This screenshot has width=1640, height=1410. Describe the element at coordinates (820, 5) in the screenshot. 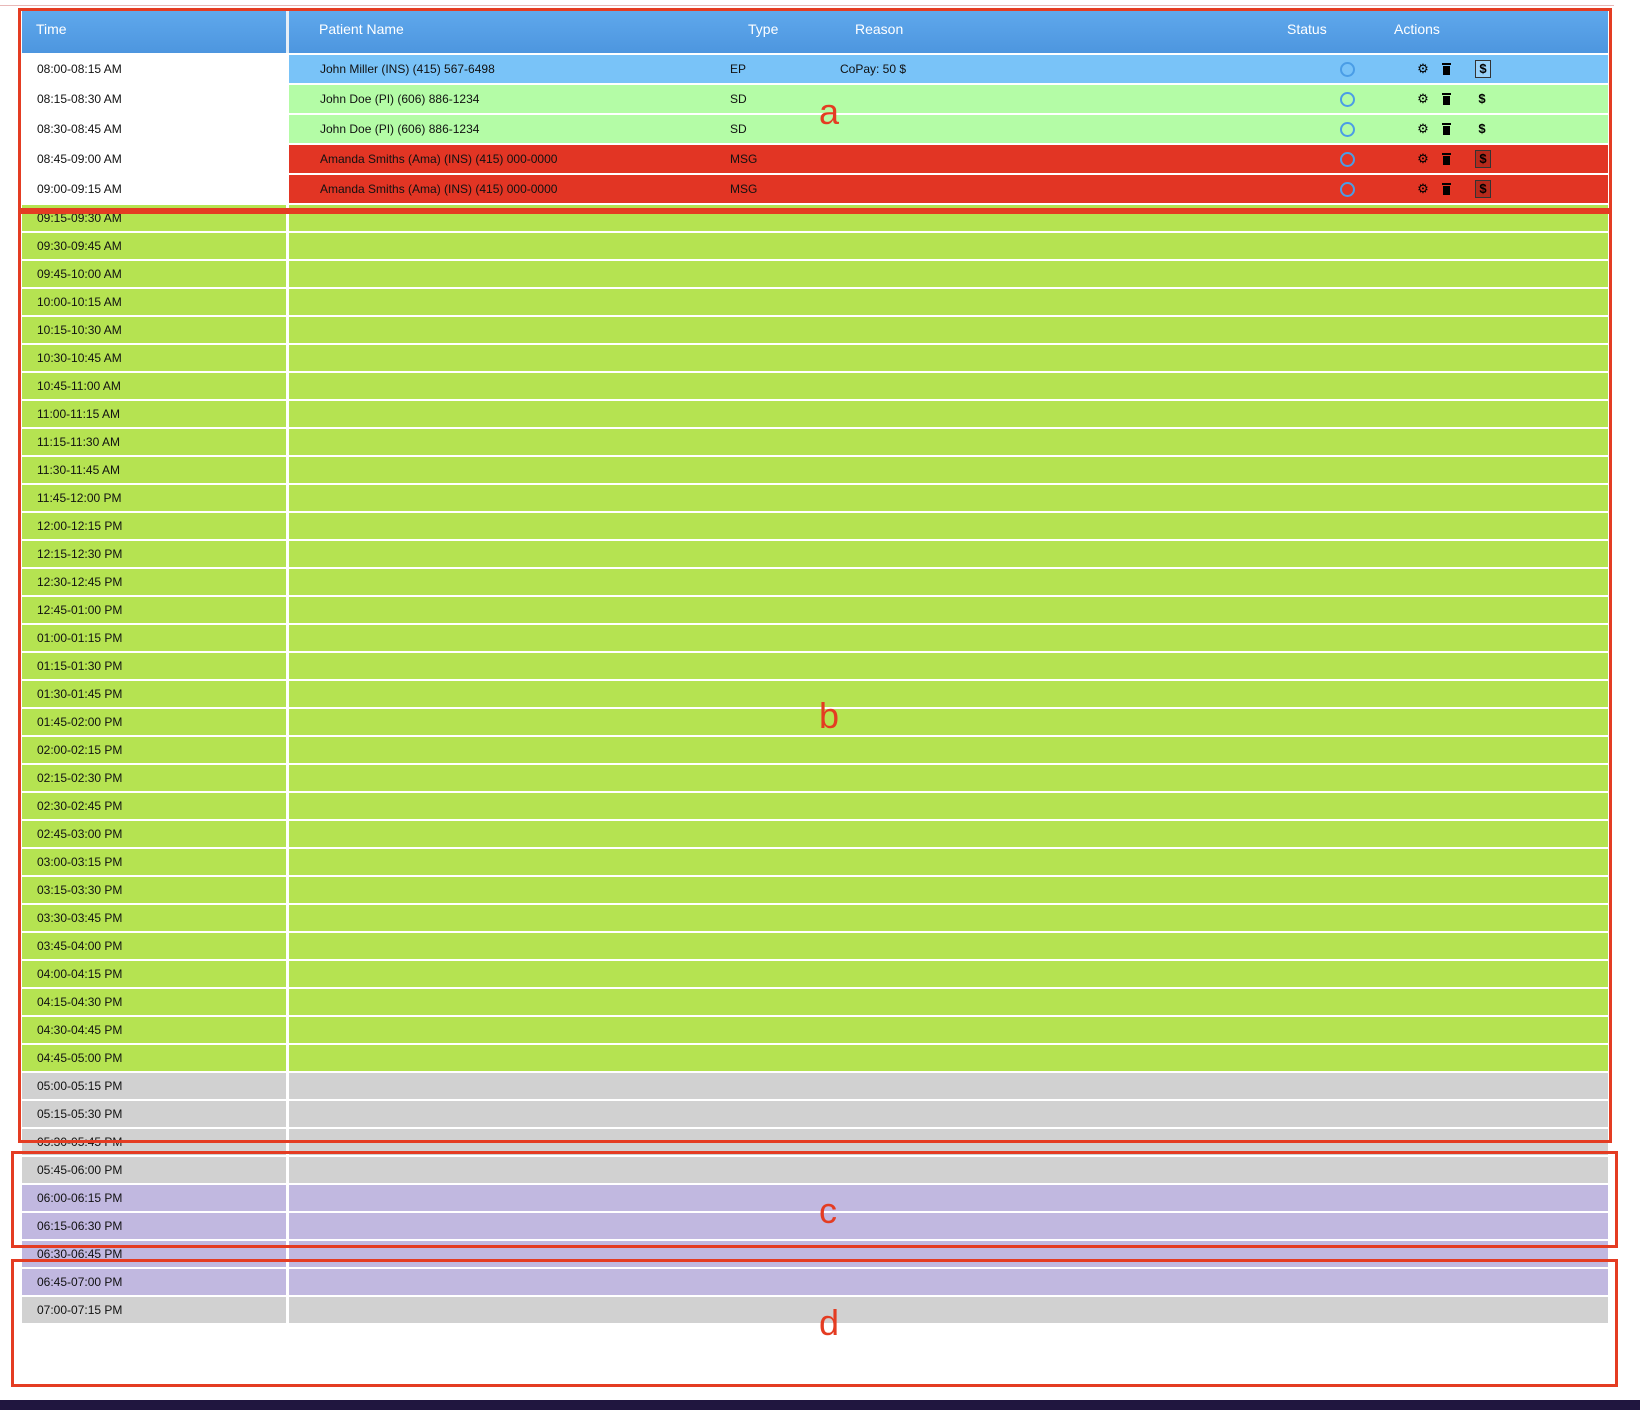

I see `top-divider` at that location.